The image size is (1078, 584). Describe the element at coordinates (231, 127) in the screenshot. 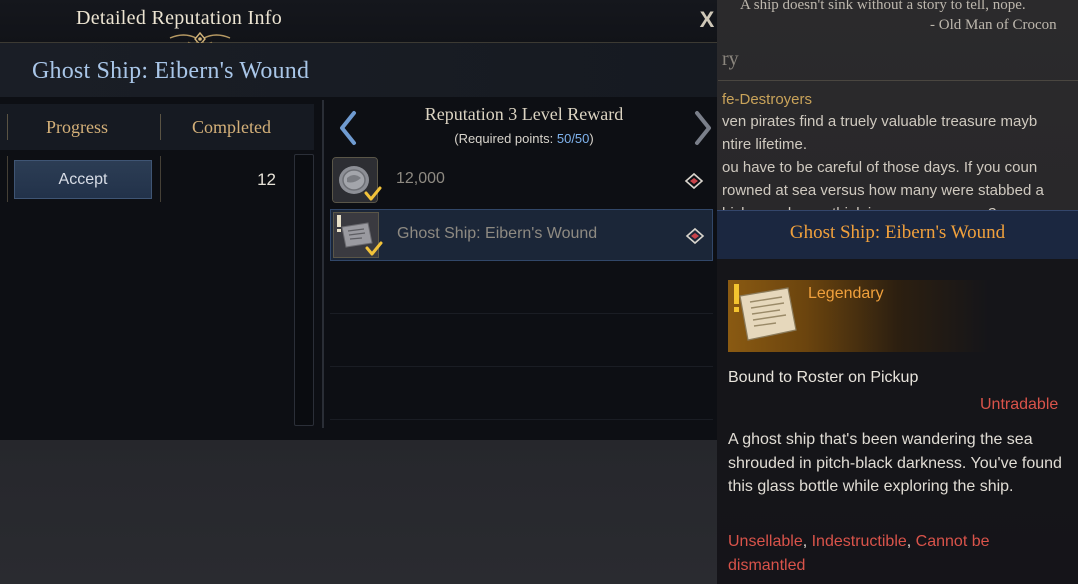

I see `column-header-completed: Completed` at that location.